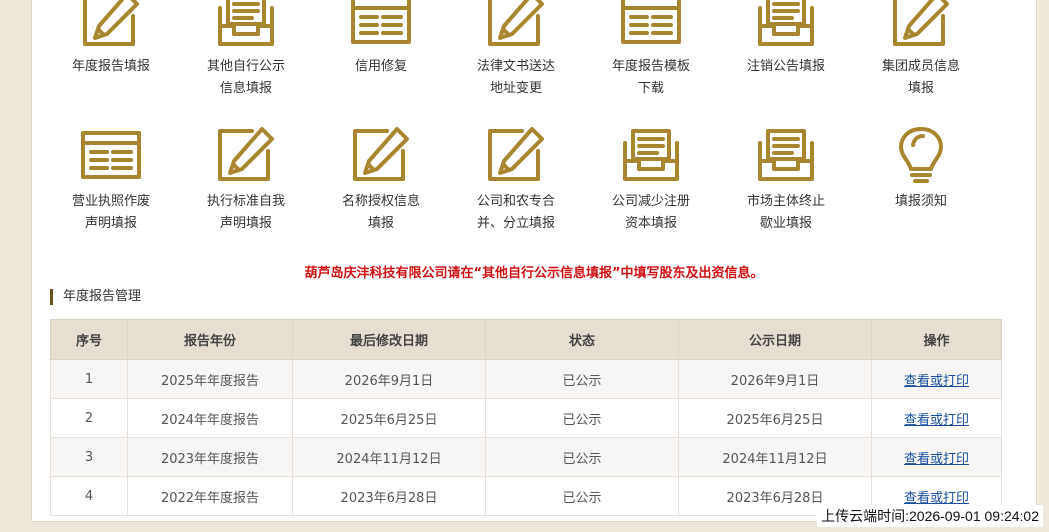 The width and height of the screenshot is (1049, 532). What do you see at coordinates (246, 78) in the screenshot?
I see `icons_row1-item-label: 其他自行公示 信息填报` at bounding box center [246, 78].